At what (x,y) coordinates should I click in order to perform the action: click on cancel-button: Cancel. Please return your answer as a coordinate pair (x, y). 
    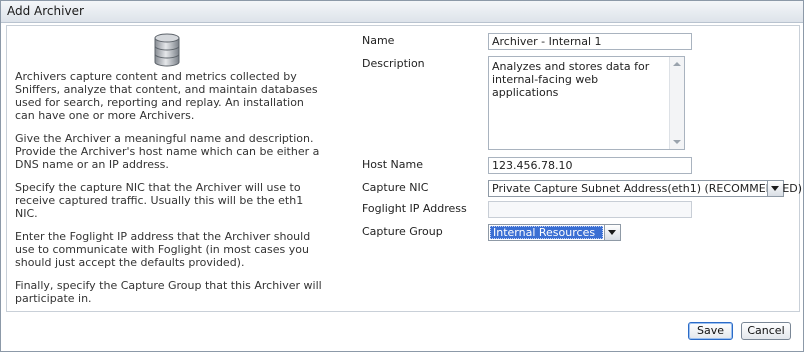
    Looking at the image, I should click on (766, 331).